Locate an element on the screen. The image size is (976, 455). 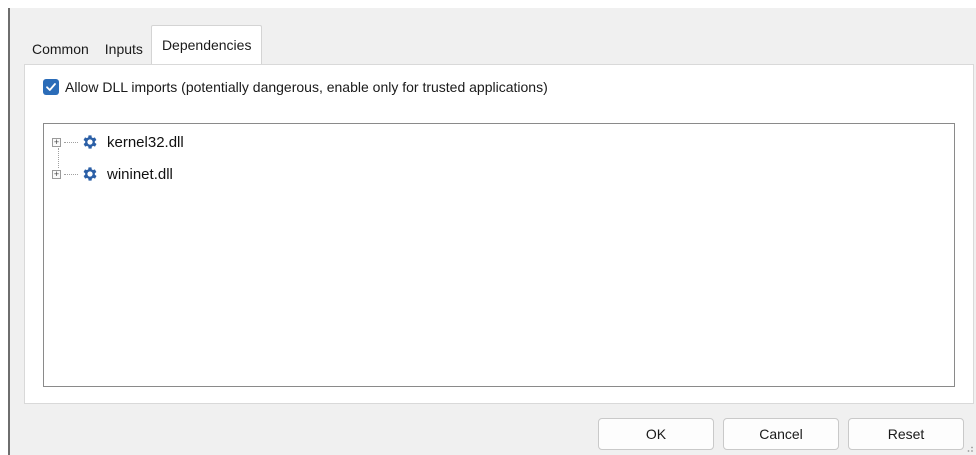
tree-item-label: wininet.dll is located at coordinates (140, 174).